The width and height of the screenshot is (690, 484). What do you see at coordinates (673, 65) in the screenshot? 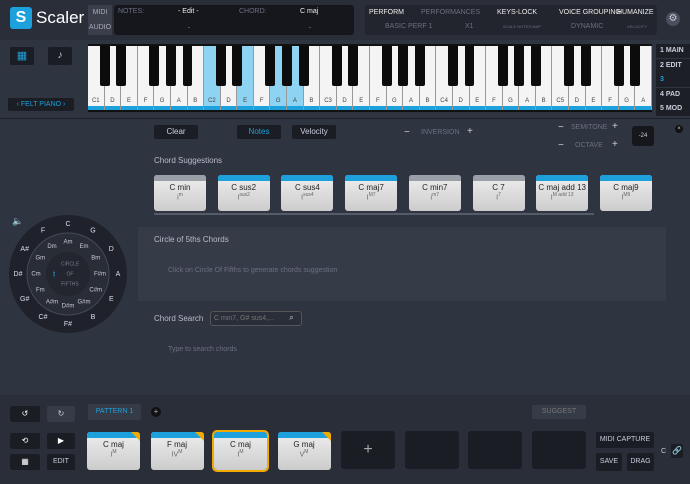
I see `tab-edit: 2 EDIT` at bounding box center [673, 65].